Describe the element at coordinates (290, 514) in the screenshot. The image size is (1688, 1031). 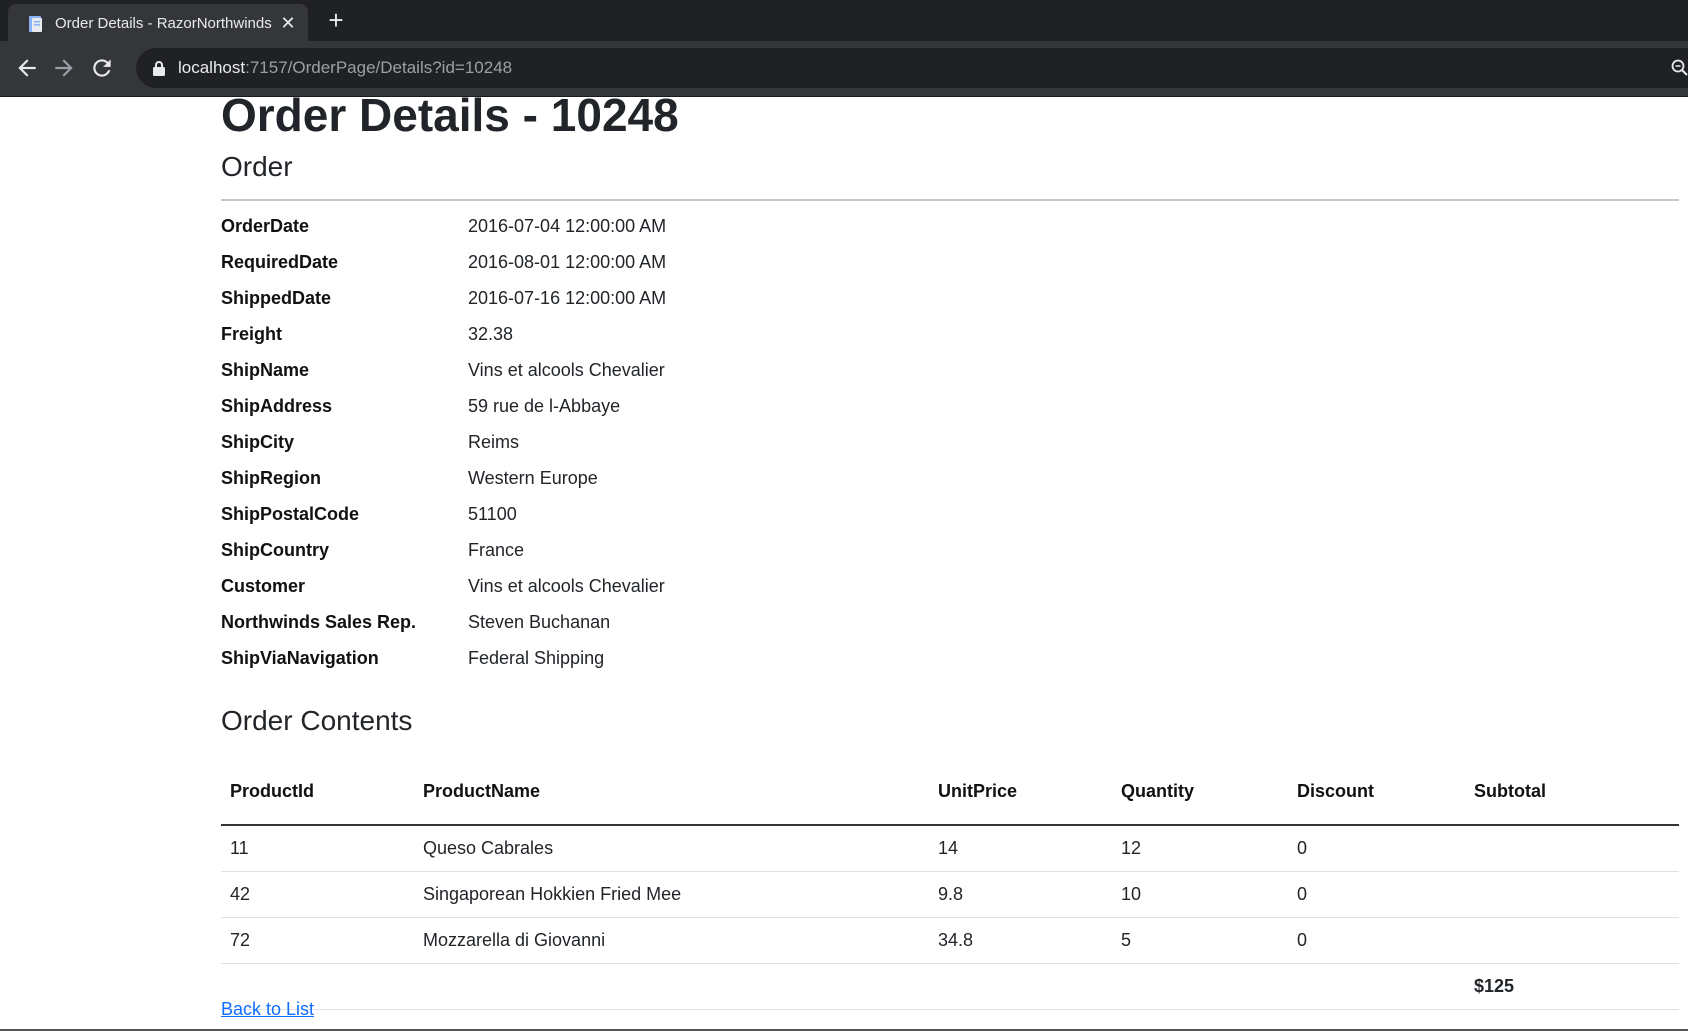
I see `field-label: ShipPostalCode` at that location.